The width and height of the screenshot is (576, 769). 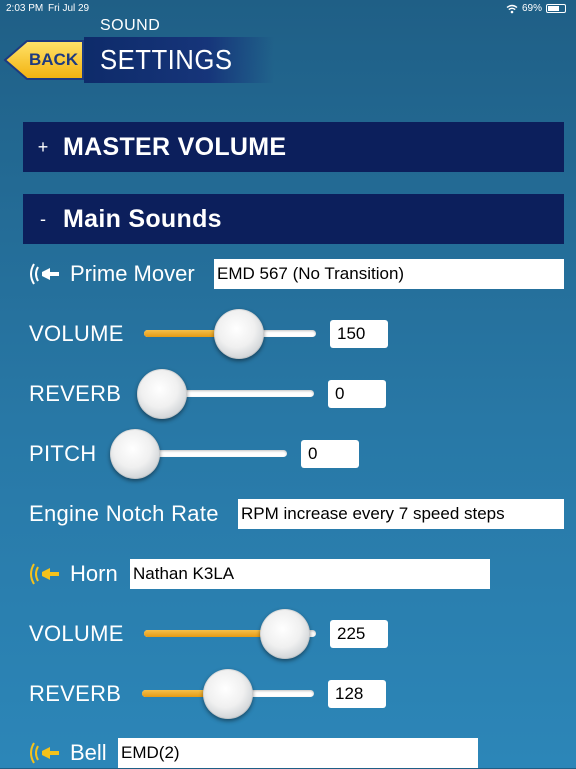 What do you see at coordinates (75, 393) in the screenshot?
I see `prime-reverb-label: REVERB` at bounding box center [75, 393].